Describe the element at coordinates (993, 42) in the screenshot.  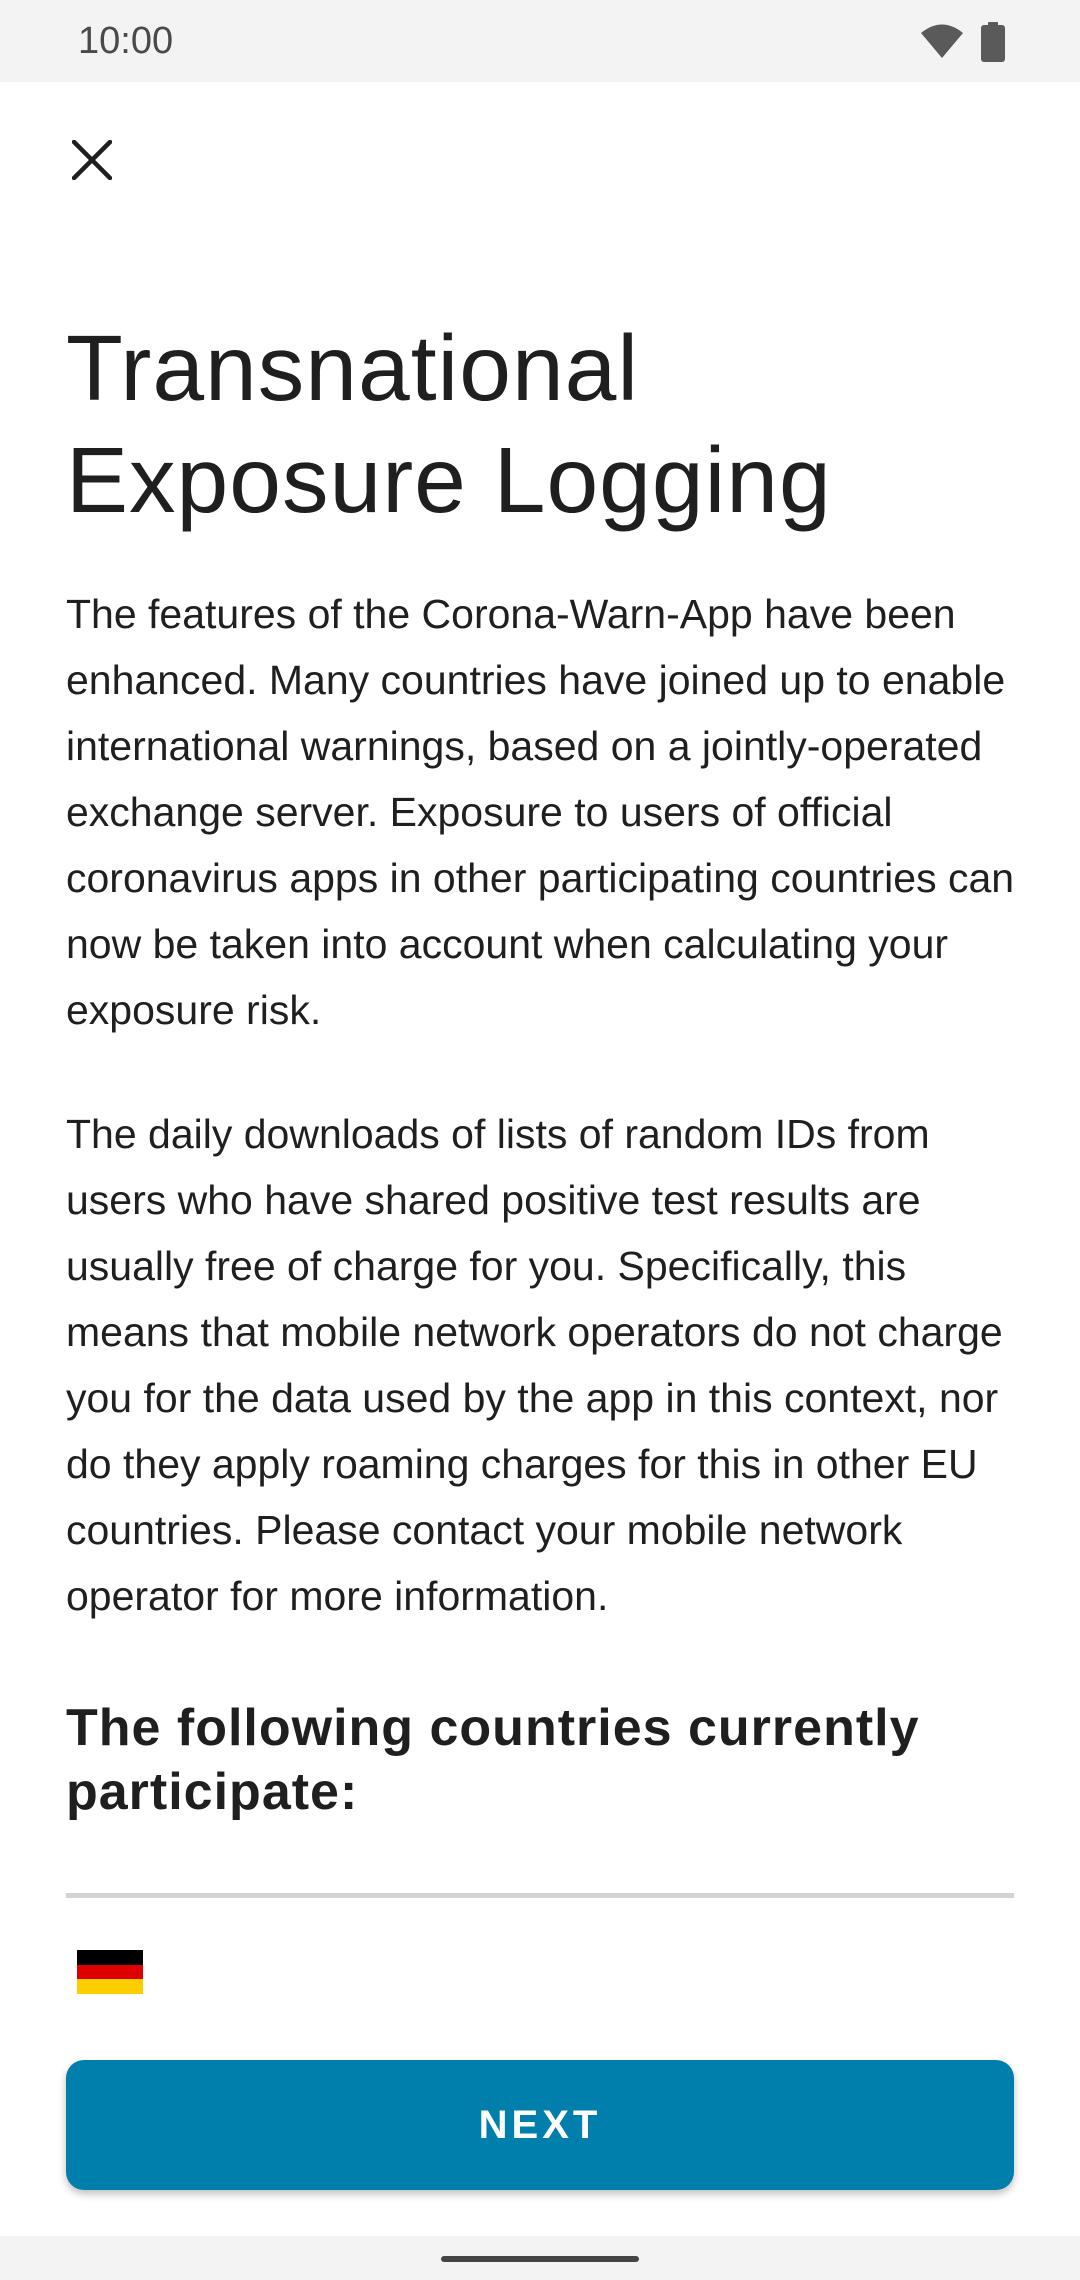
I see `battery-icon` at that location.